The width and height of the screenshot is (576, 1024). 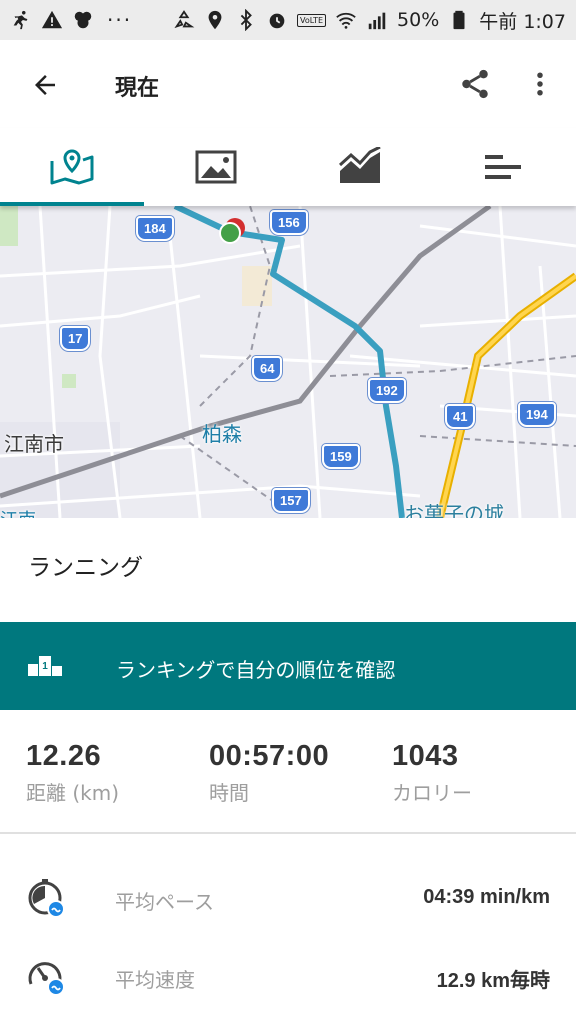 What do you see at coordinates (454, 510) in the screenshot?
I see `map-label-shop: お菓子の城` at bounding box center [454, 510].